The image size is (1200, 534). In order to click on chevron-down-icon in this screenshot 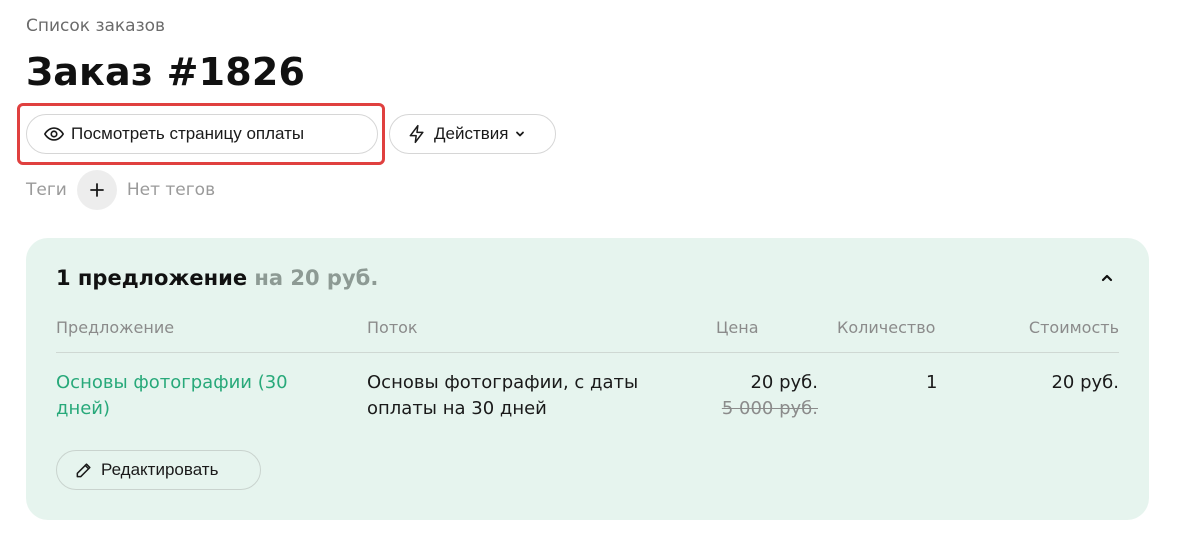, I will do `click(520, 134)`.